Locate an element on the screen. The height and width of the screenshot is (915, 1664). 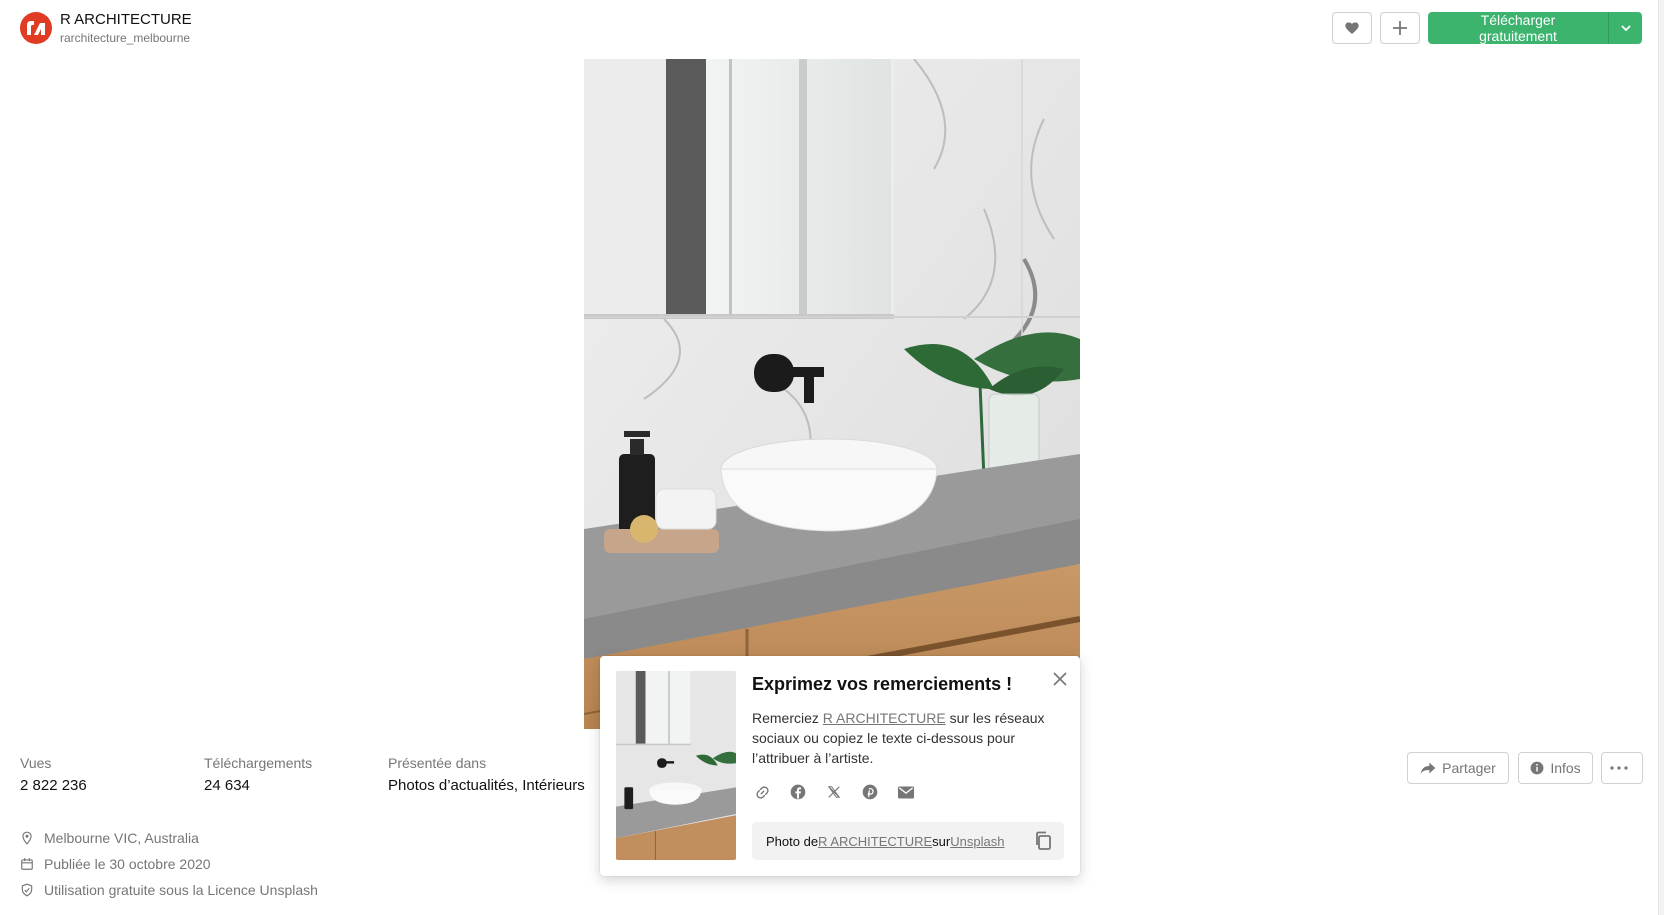
pinterest-share-button is located at coordinates (870, 792).